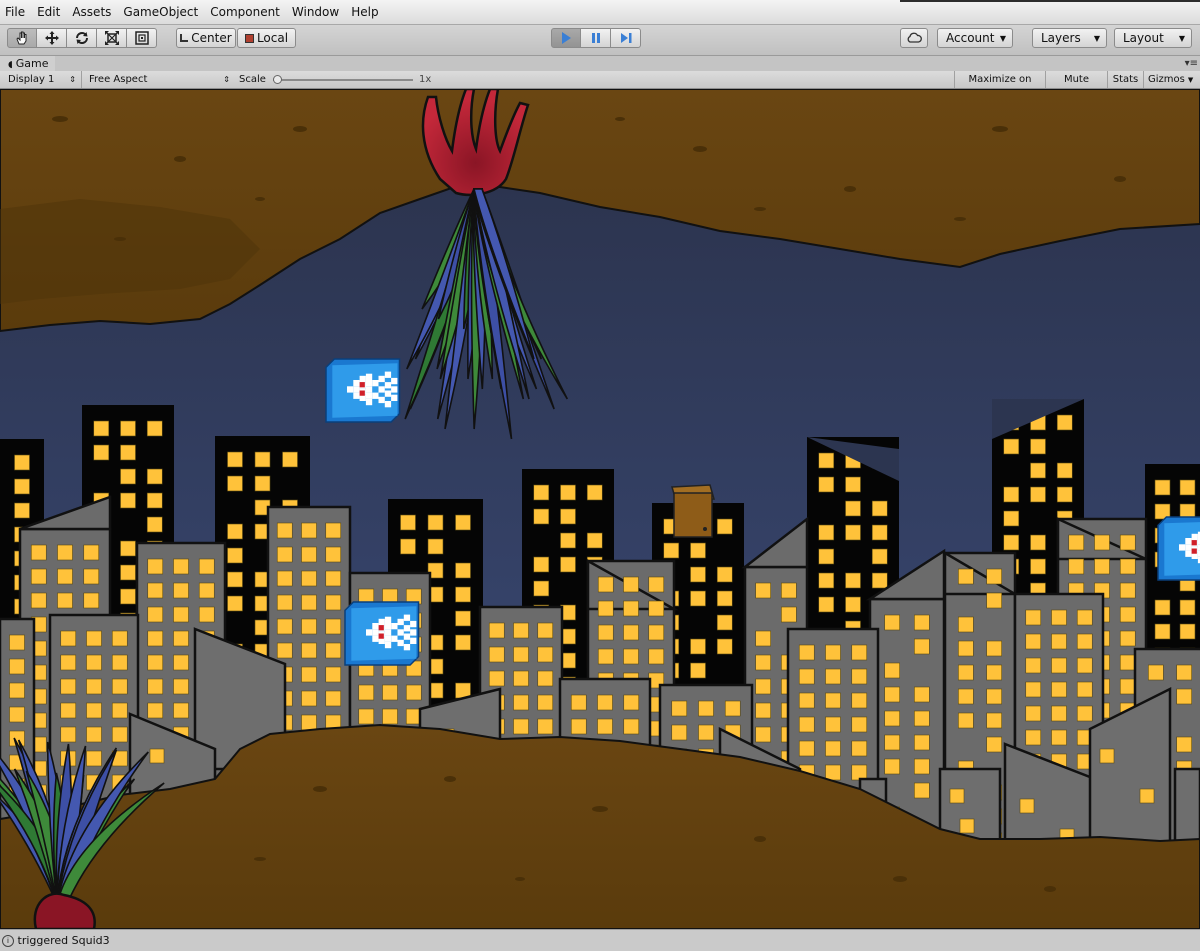  I want to click on chevron-updown-icon: ⇕, so click(226, 79).